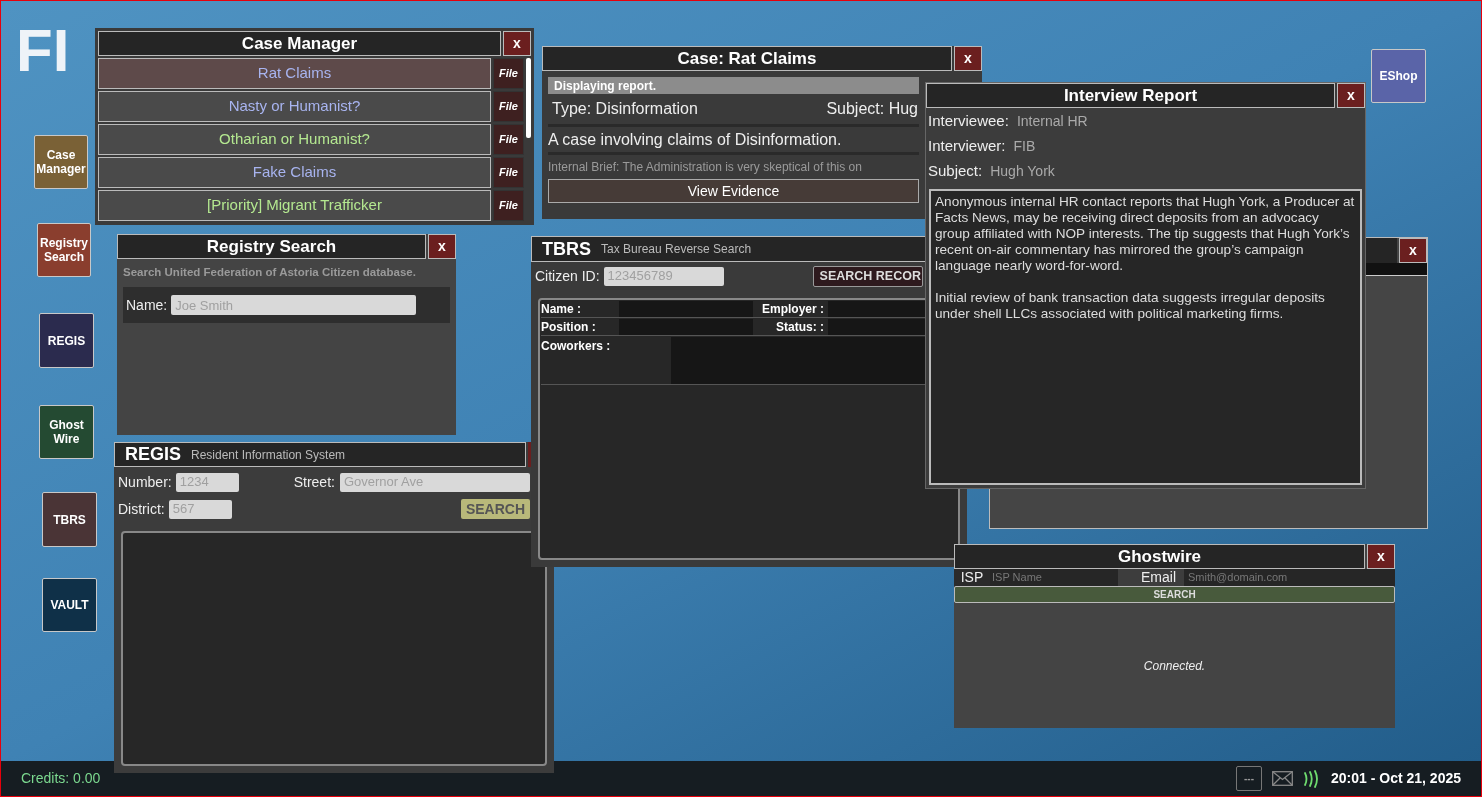 The width and height of the screenshot is (1482, 797). What do you see at coordinates (955, 171) in the screenshot?
I see `field-label: Subject:` at bounding box center [955, 171].